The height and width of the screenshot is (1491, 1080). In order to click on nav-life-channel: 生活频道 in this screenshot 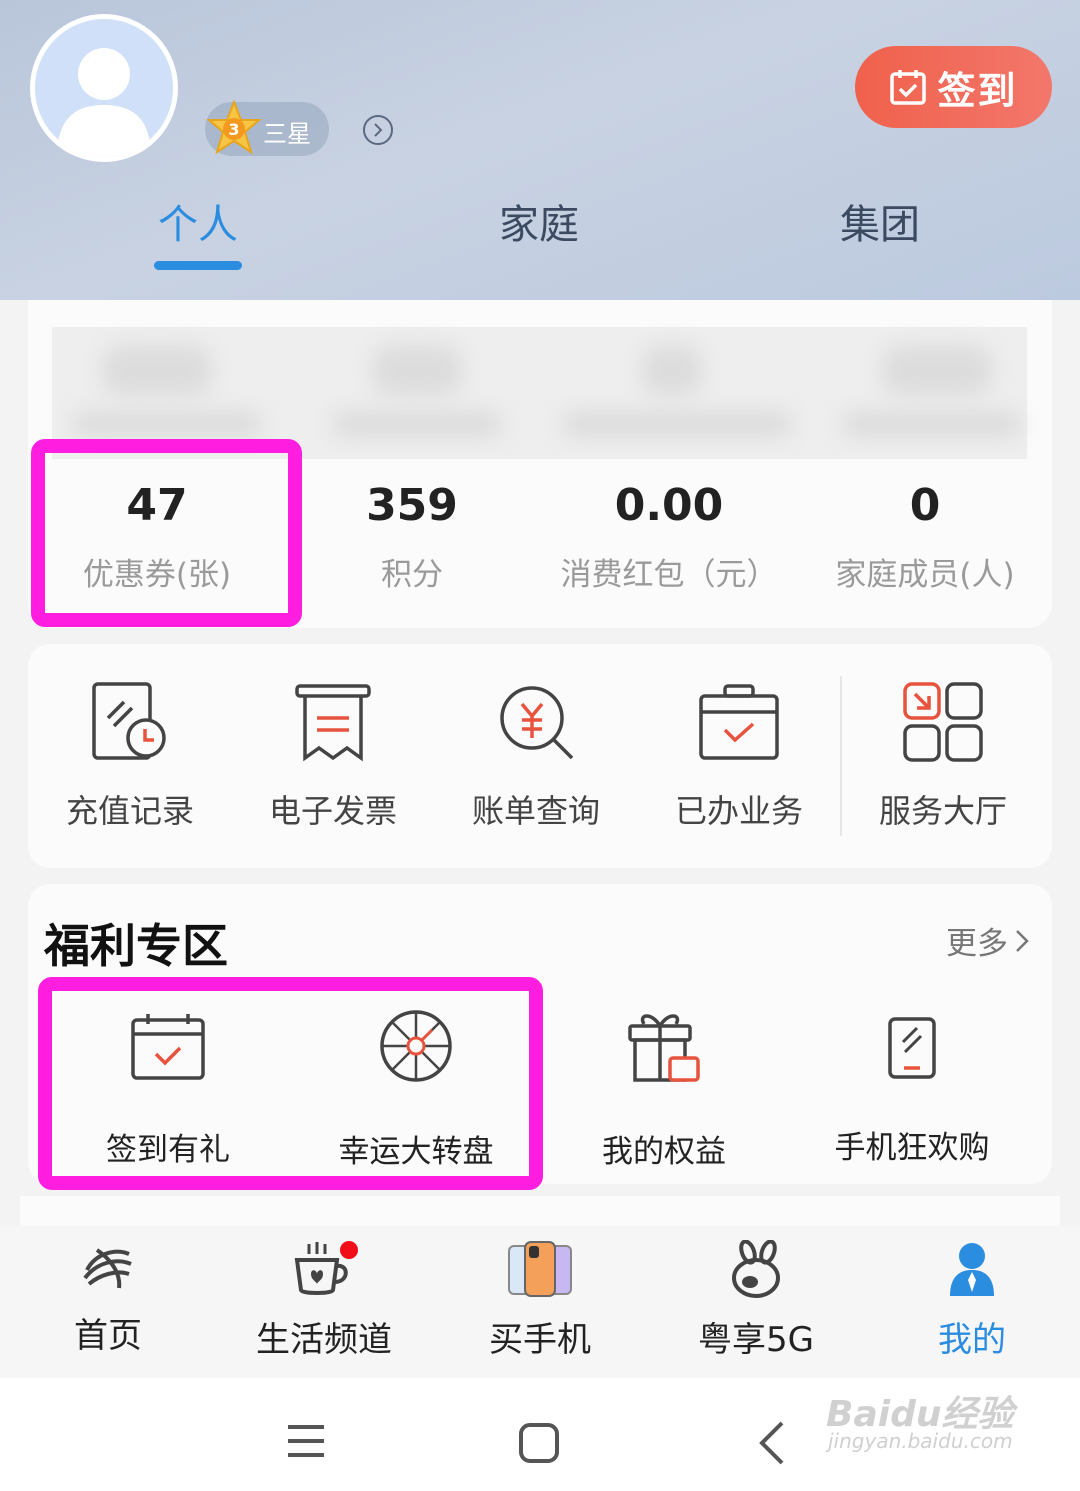, I will do `click(324, 1300)`.